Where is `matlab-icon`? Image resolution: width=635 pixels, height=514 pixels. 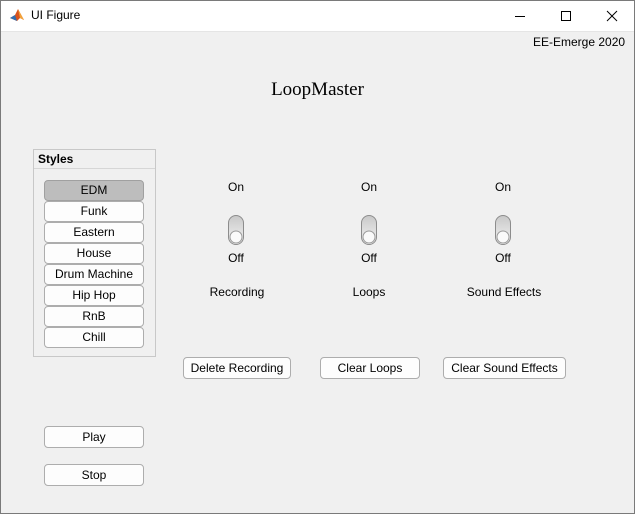
matlab-icon is located at coordinates (17, 15).